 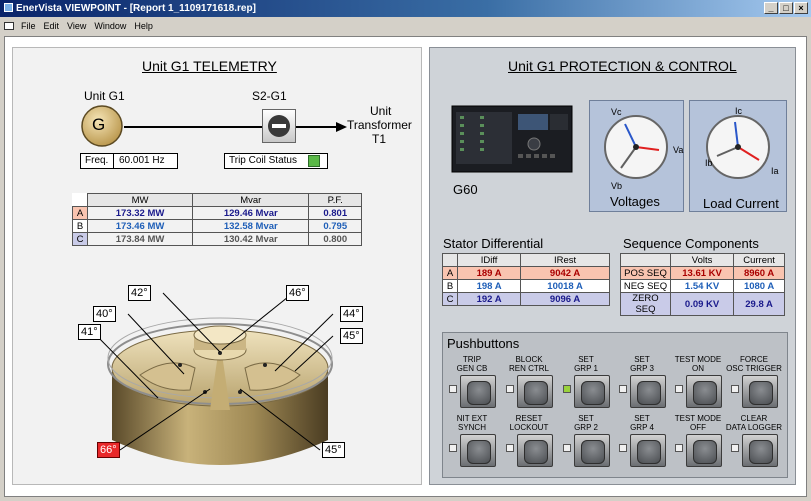 I want to click on minimize-button: _, so click(x=771, y=8).